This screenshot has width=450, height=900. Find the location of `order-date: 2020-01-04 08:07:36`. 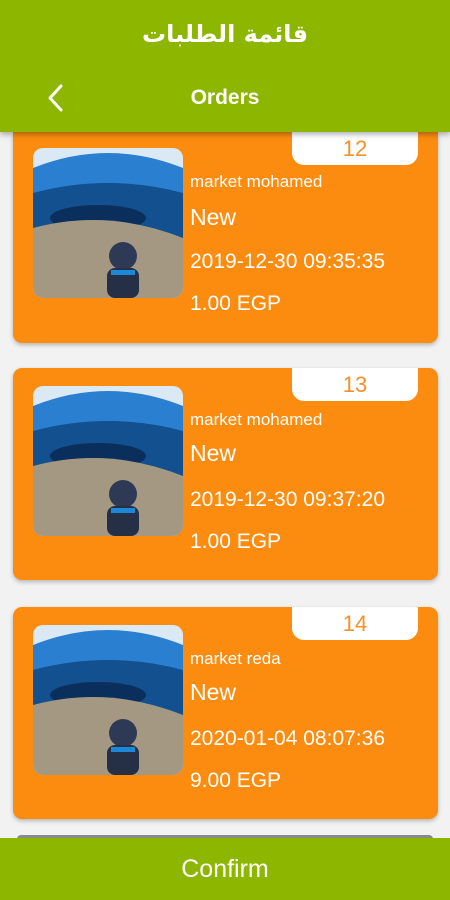

order-date: 2020-01-04 08:07:36 is located at coordinates (287, 738).